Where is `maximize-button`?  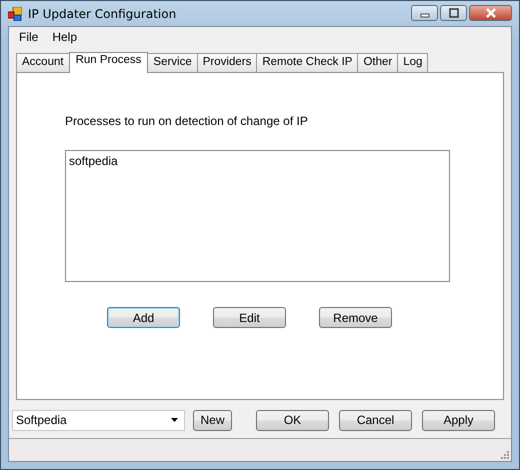 maximize-button is located at coordinates (453, 13).